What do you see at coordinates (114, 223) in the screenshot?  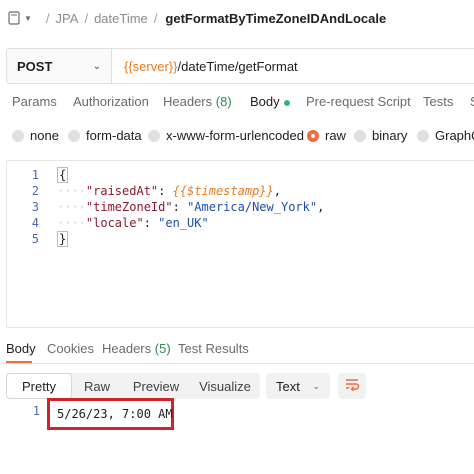 I see `json-key: "locale"` at bounding box center [114, 223].